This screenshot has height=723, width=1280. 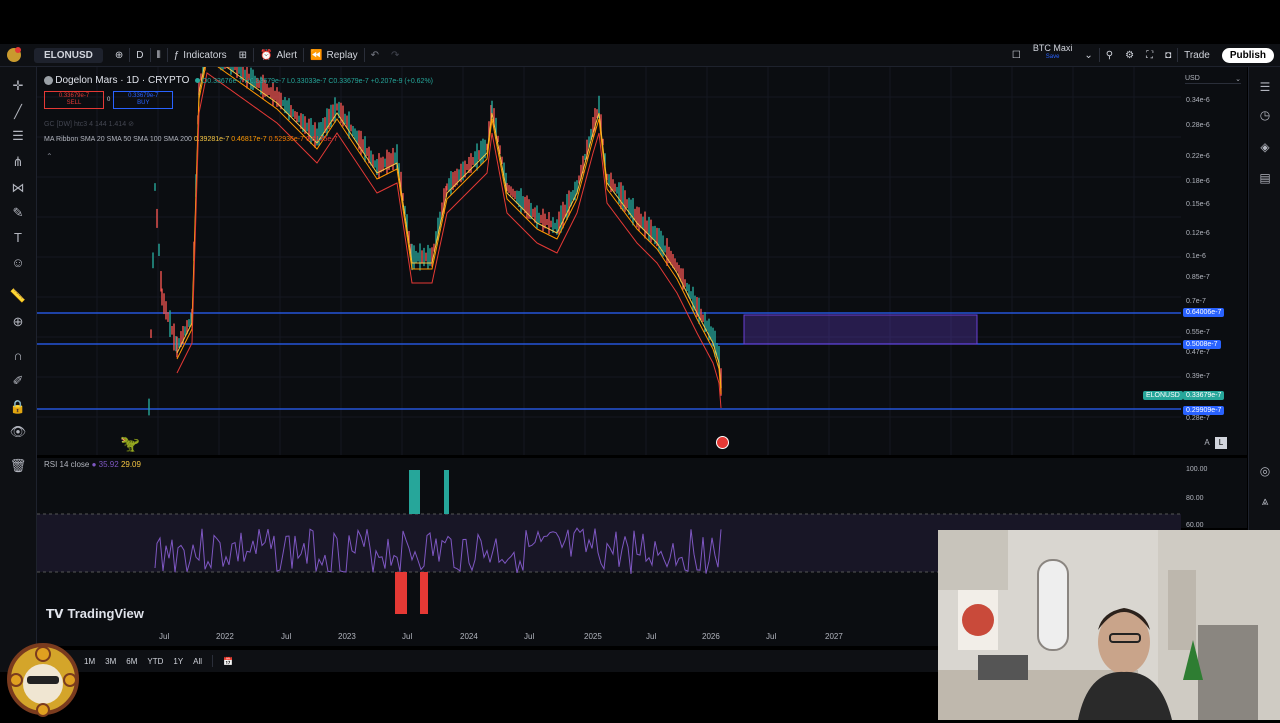 I want to click on rsi-source-icon: ●, so click(x=94, y=464).